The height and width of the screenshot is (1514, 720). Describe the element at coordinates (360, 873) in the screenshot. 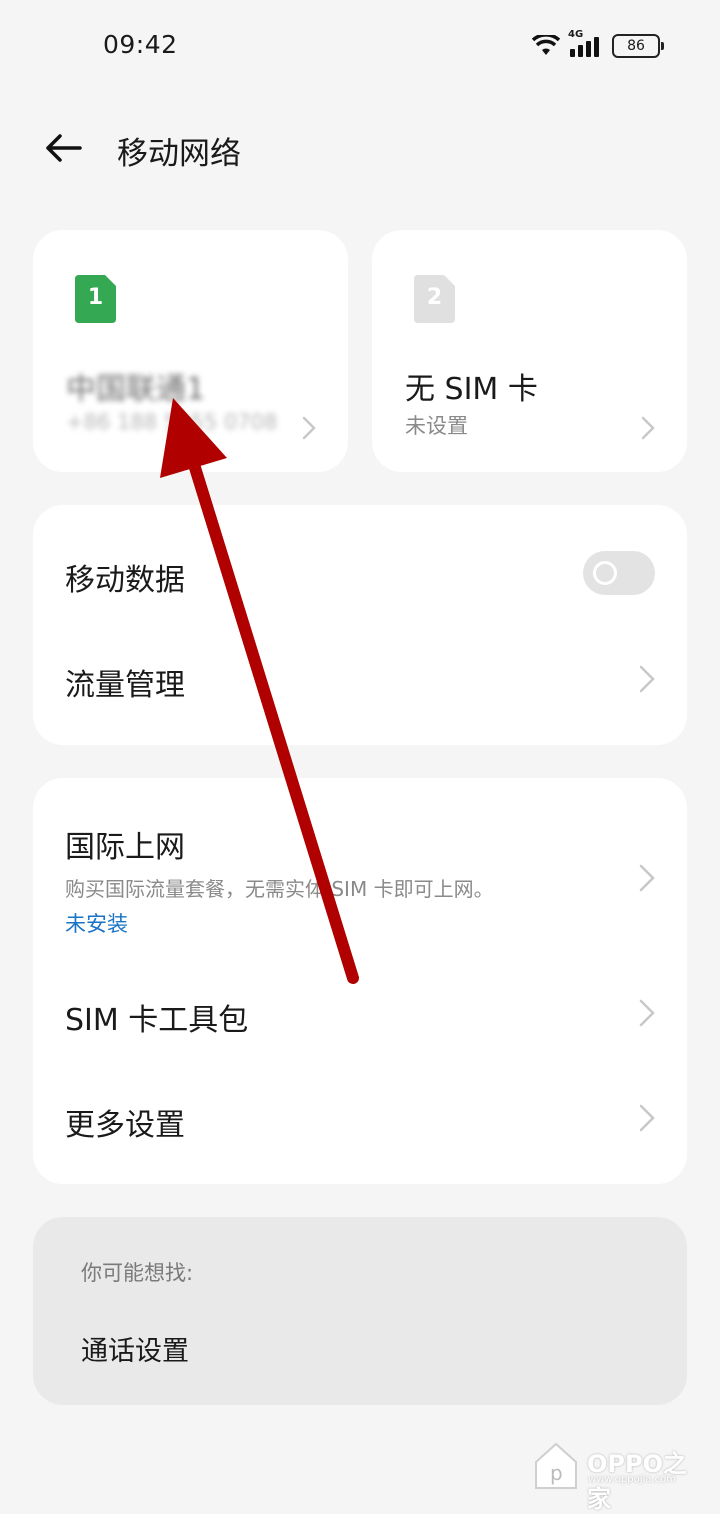

I see `international-roaming-row: 国际上网 购买国际流量套餐，无需实体 SIM 卡即可上网。 未安装` at that location.